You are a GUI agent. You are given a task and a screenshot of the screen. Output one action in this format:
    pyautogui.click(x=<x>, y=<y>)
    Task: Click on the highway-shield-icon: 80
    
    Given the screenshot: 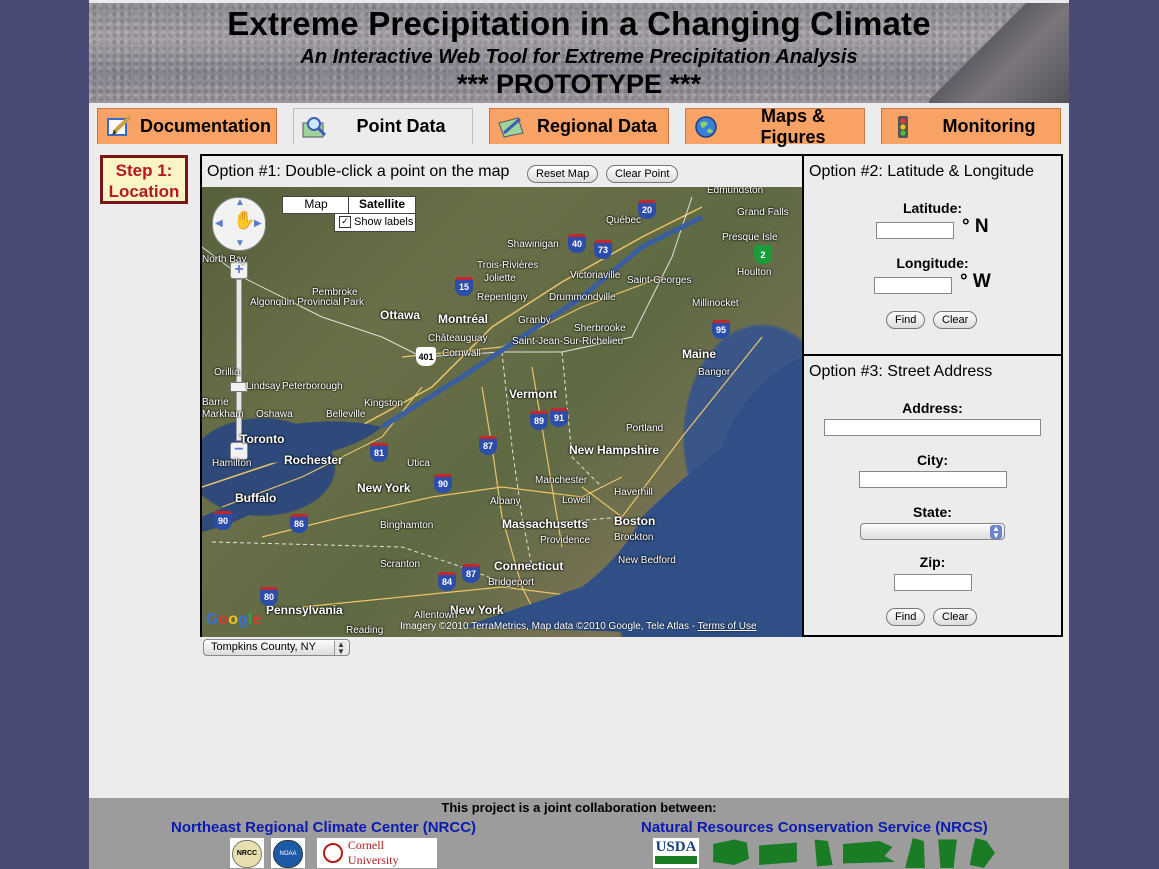 What is the action you would take?
    pyautogui.click(x=269, y=596)
    